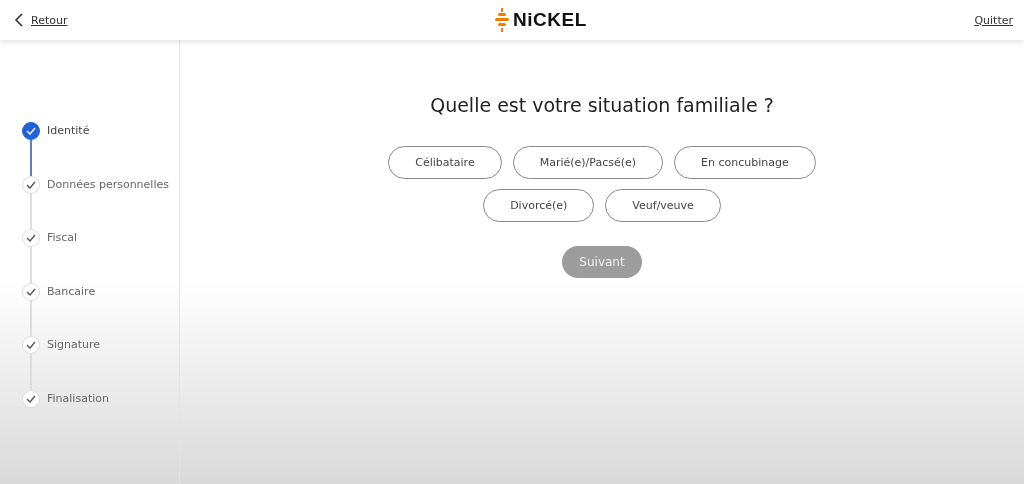 The height and width of the screenshot is (484, 1024). Describe the element at coordinates (78, 398) in the screenshot. I see `step-label: Finalisation` at that location.